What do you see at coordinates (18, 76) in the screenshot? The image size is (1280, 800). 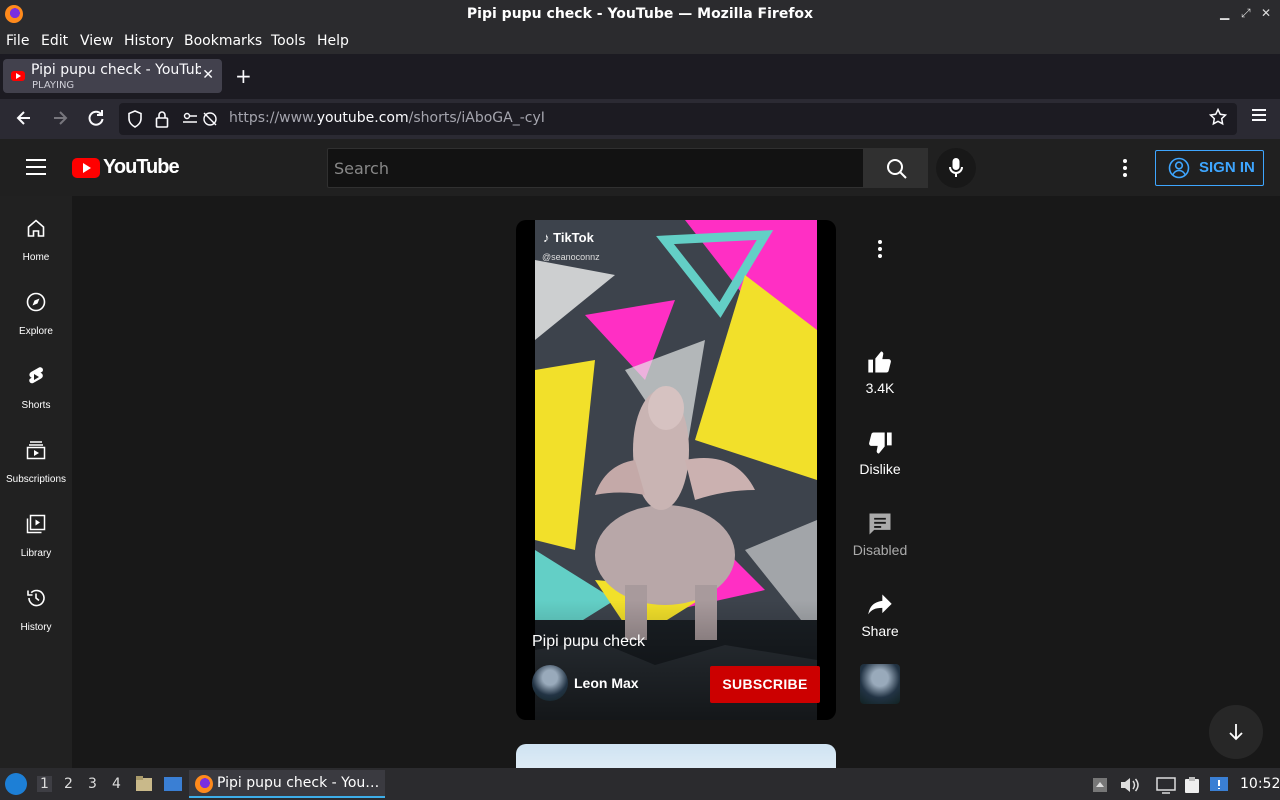 I see `youtube-favicon-icon` at bounding box center [18, 76].